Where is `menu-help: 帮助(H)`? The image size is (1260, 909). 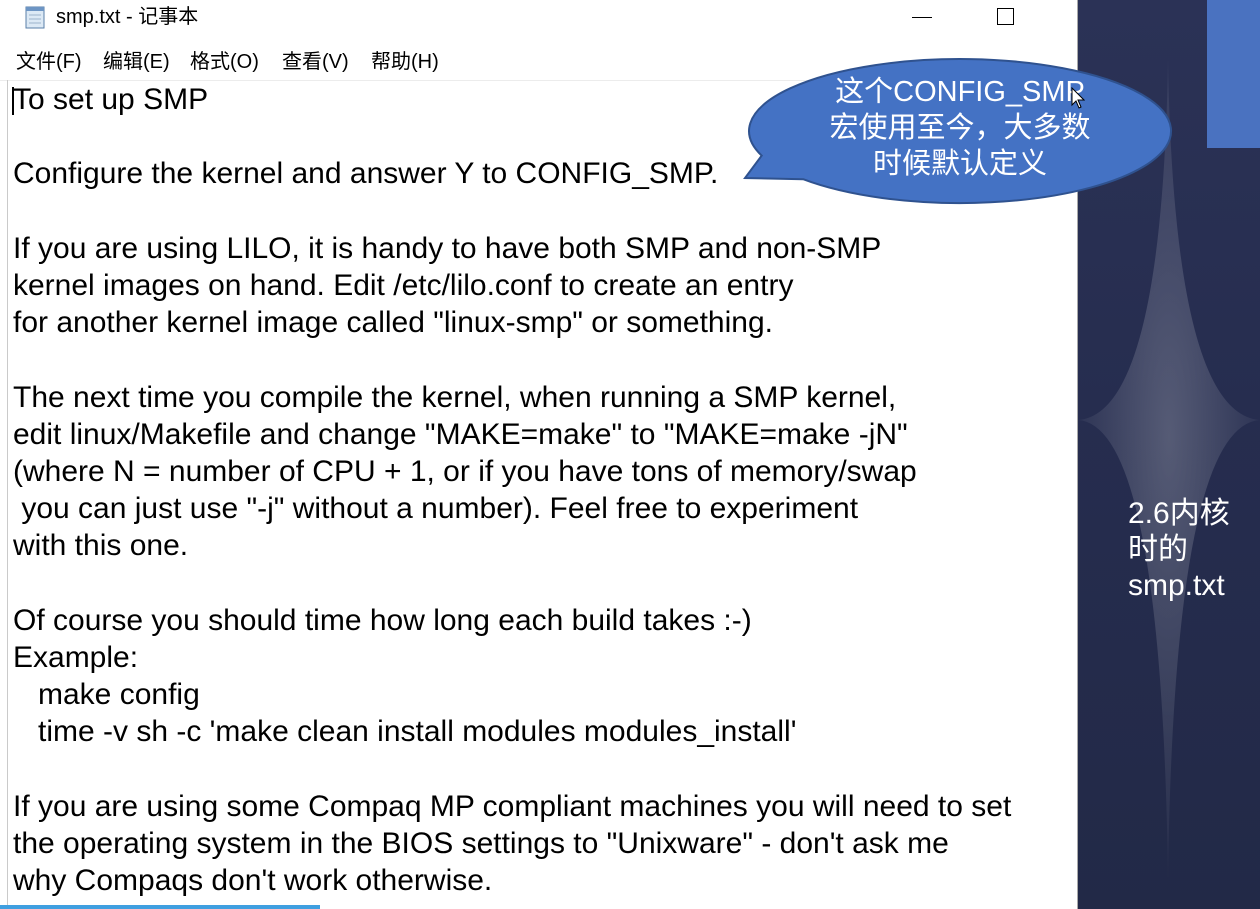
menu-help: 帮助(H) is located at coordinates (405, 62).